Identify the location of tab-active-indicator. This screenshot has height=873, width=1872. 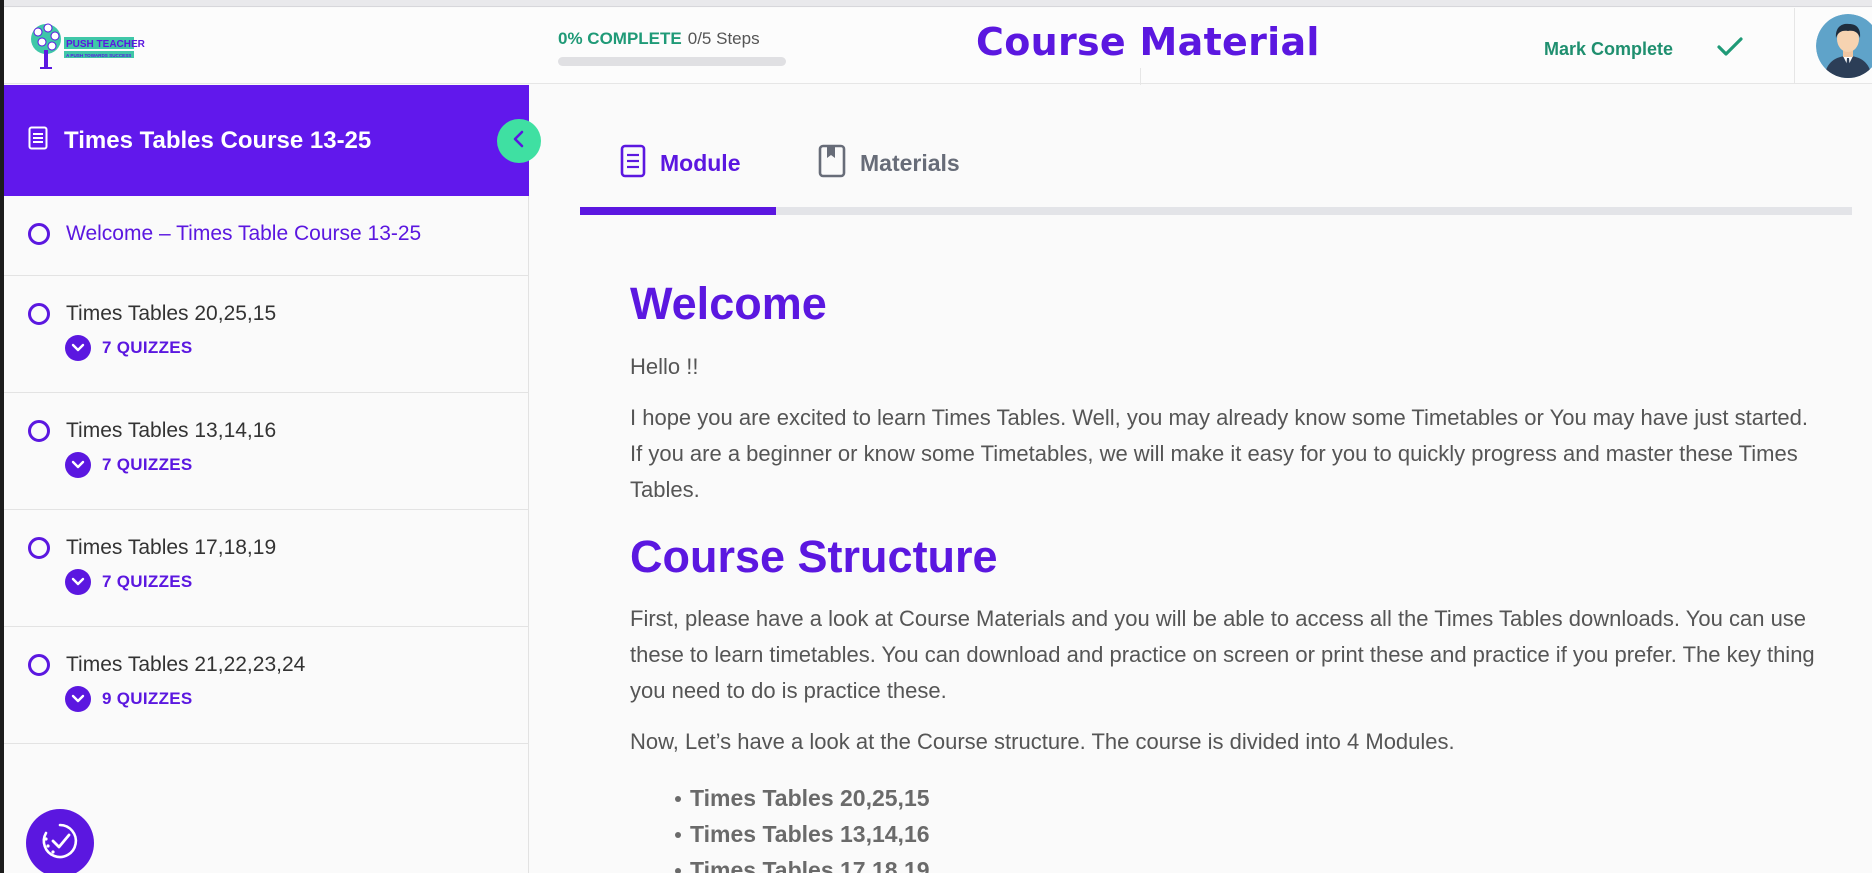
(678, 211).